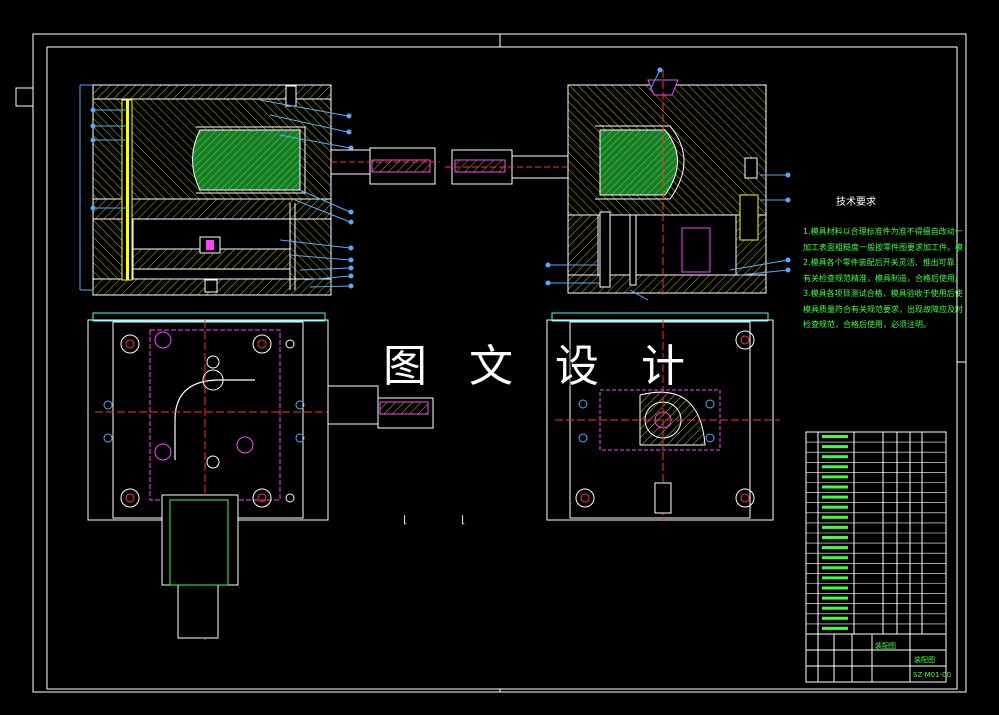 This screenshot has height=715, width=999. I want to click on title-block-drawing-name: 装配图, so click(924, 660).